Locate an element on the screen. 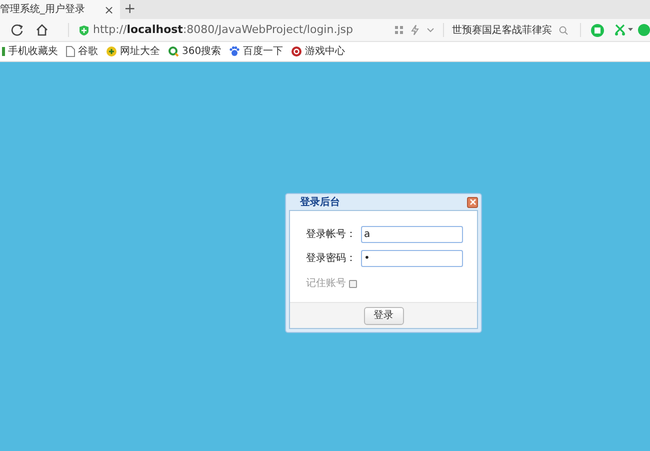 This screenshot has height=451, width=650. browser-tab: 管理系统_用户登录 × is located at coordinates (60, 9).